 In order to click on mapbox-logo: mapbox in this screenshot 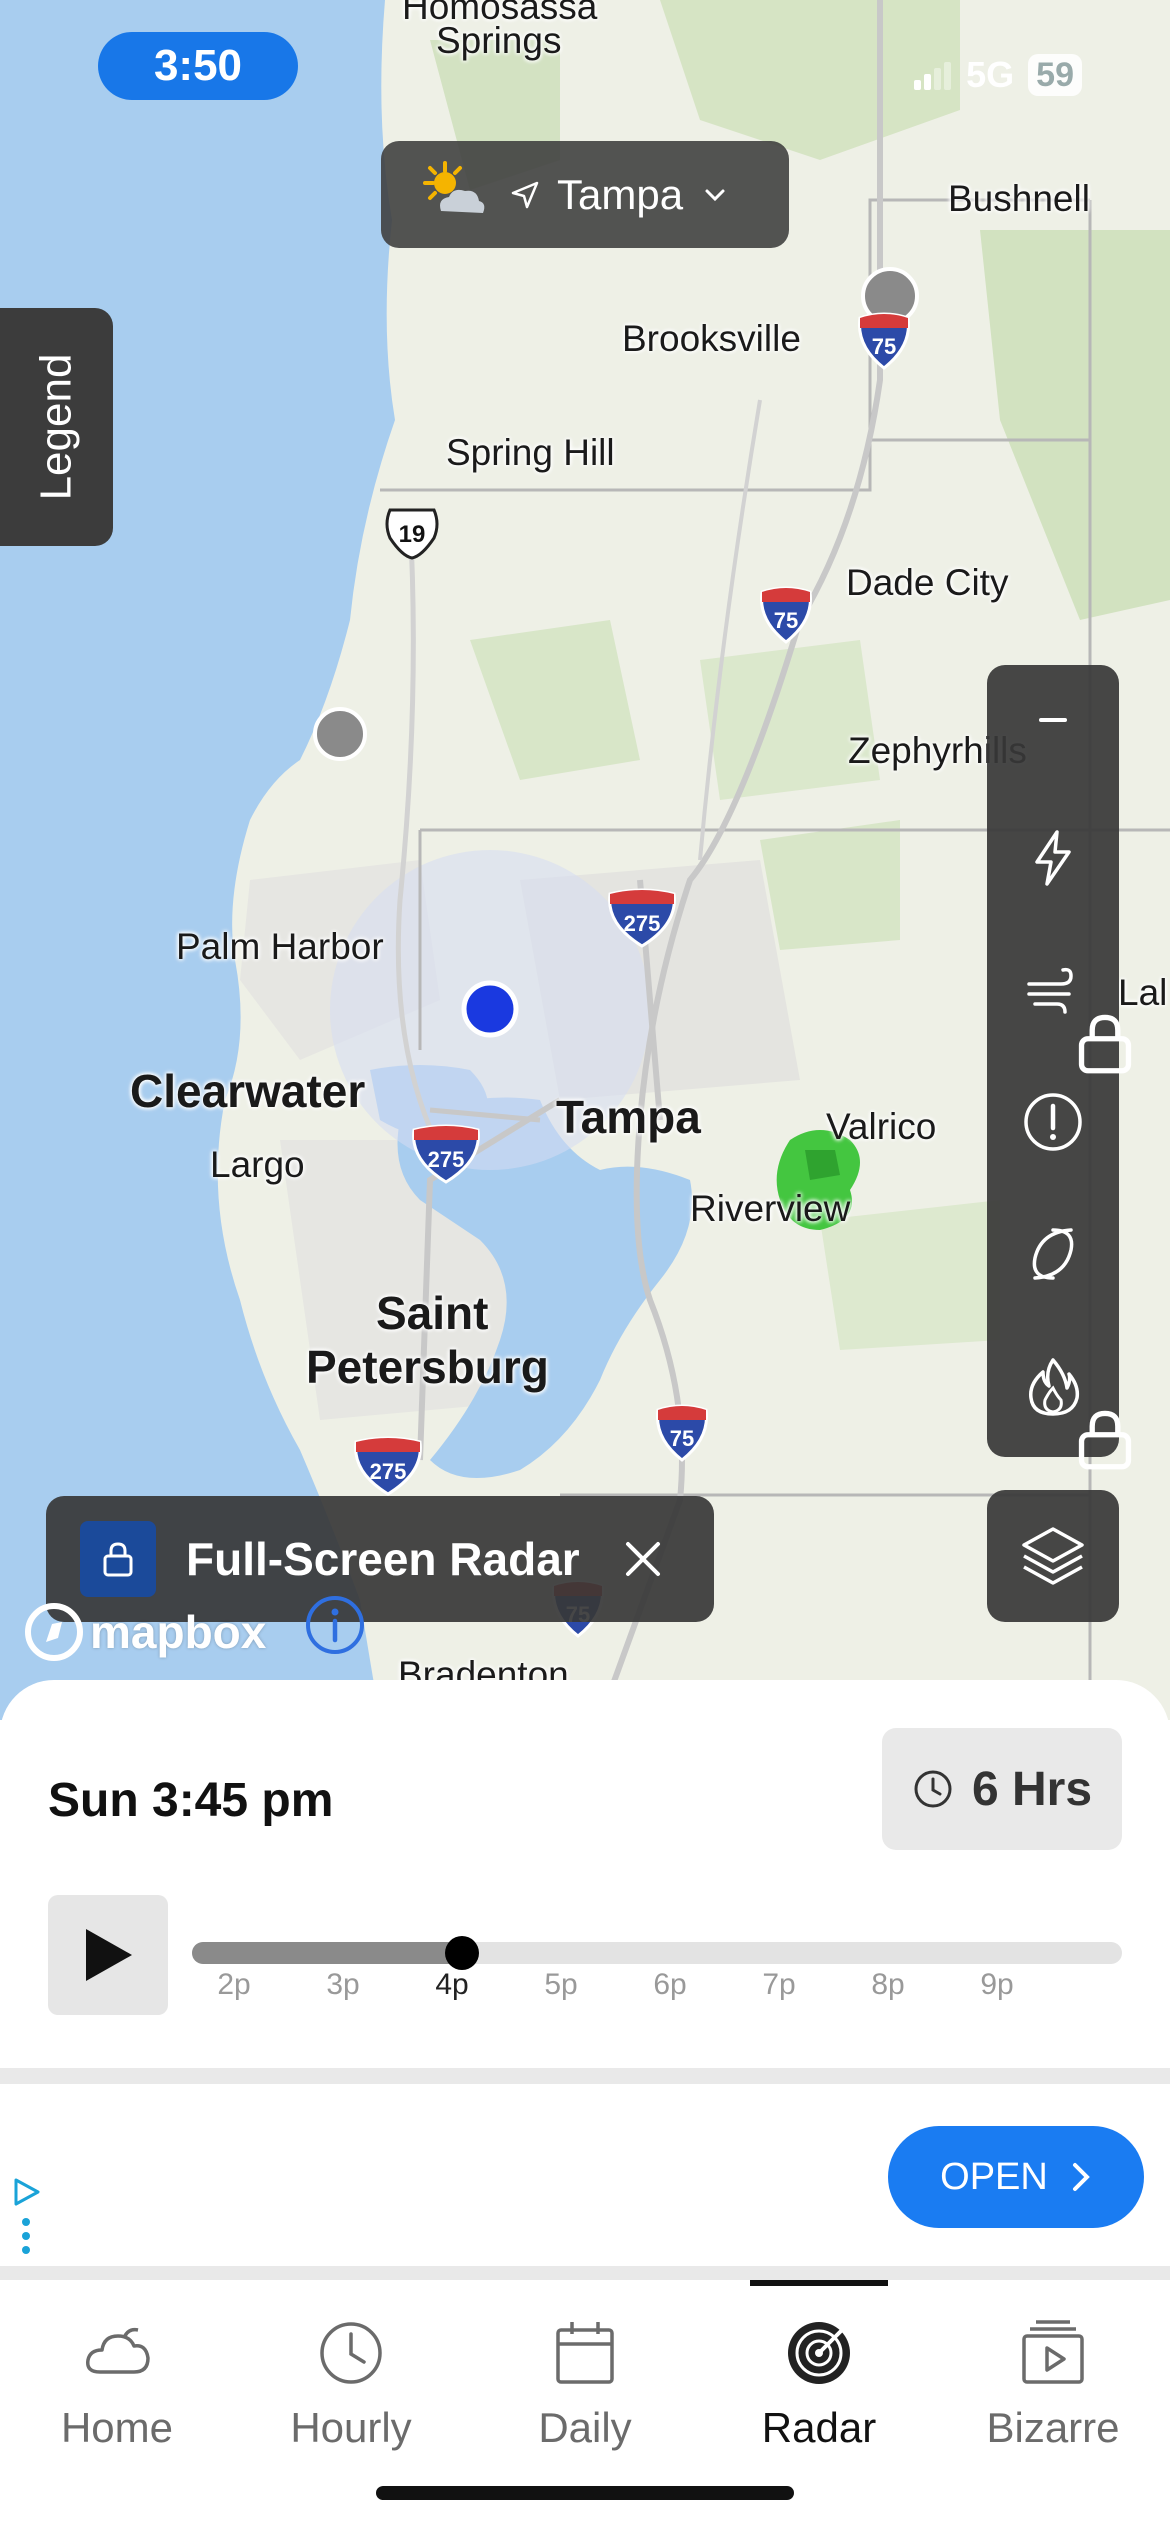, I will do `click(145, 1632)`.